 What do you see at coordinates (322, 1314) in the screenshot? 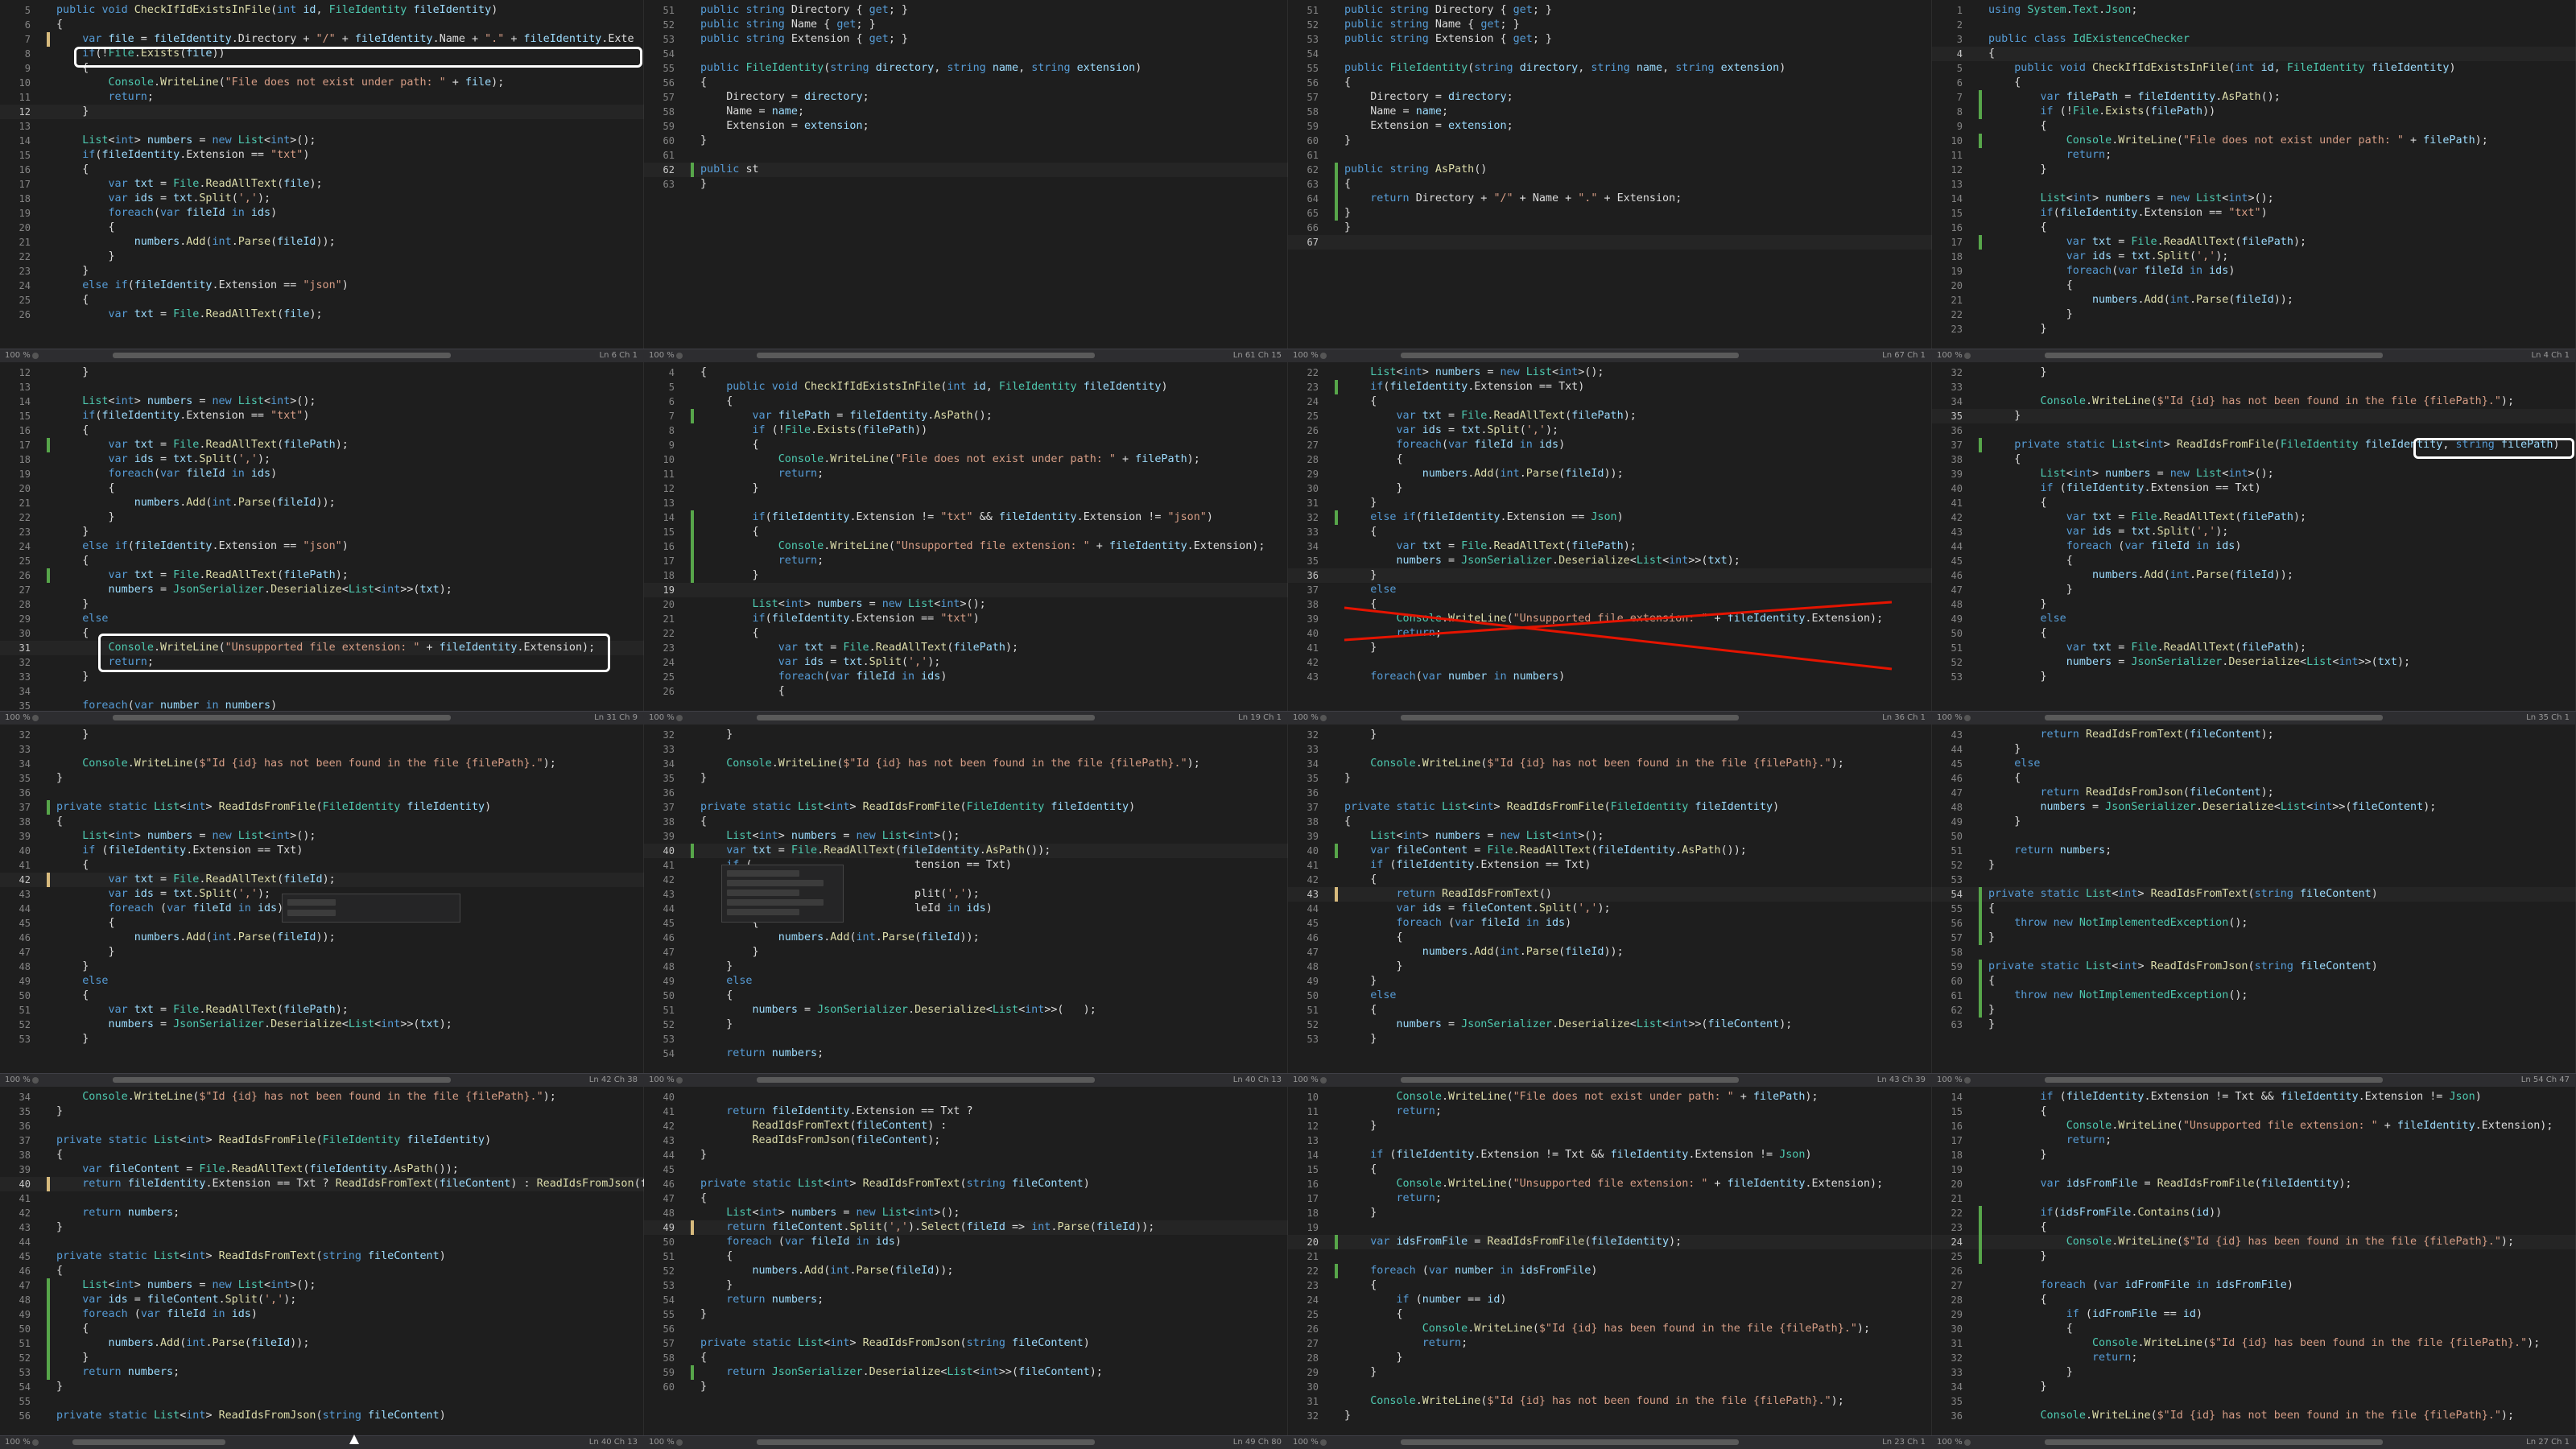
I see `code-line: 49 foreach (var fileId in ids)` at bounding box center [322, 1314].